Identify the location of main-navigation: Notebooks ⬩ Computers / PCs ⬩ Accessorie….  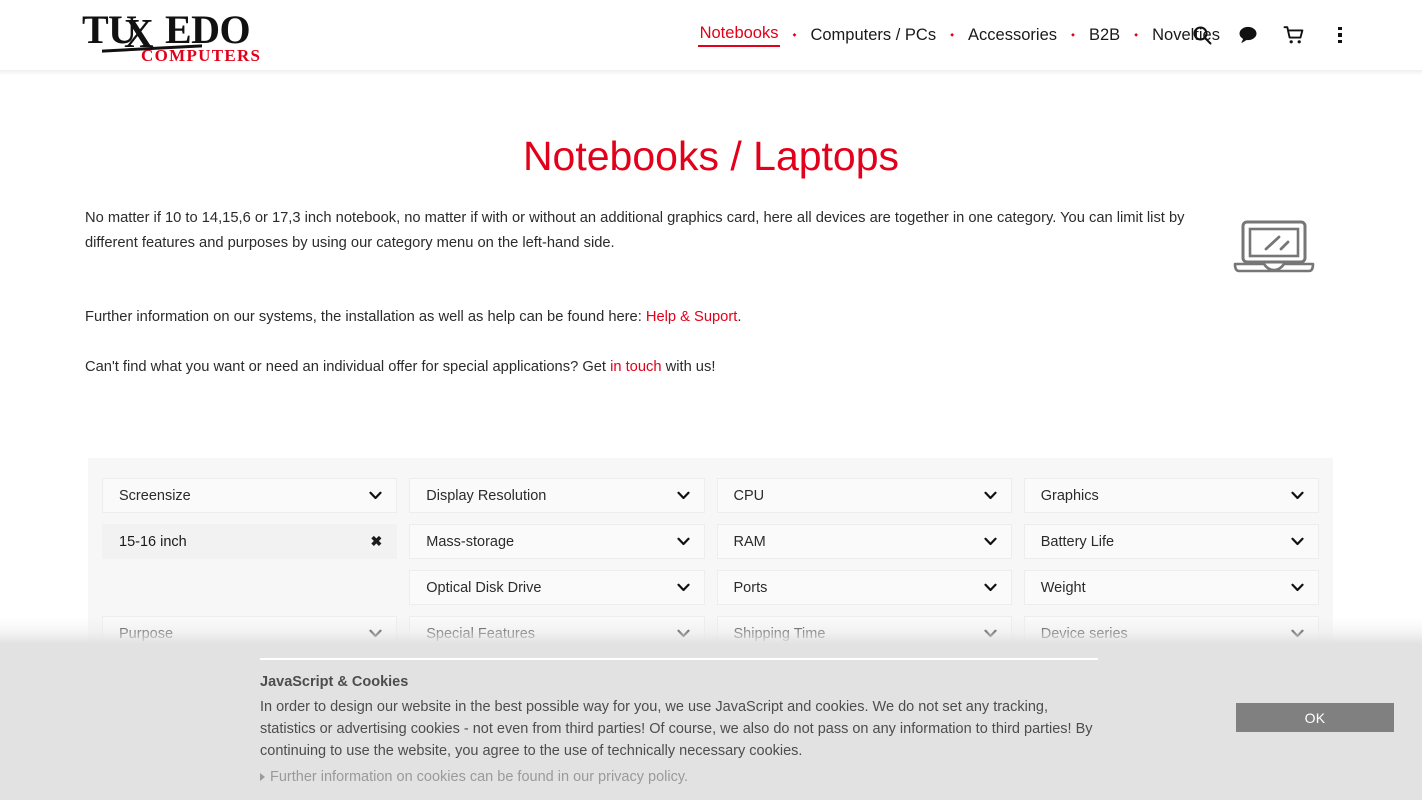
(959, 35).